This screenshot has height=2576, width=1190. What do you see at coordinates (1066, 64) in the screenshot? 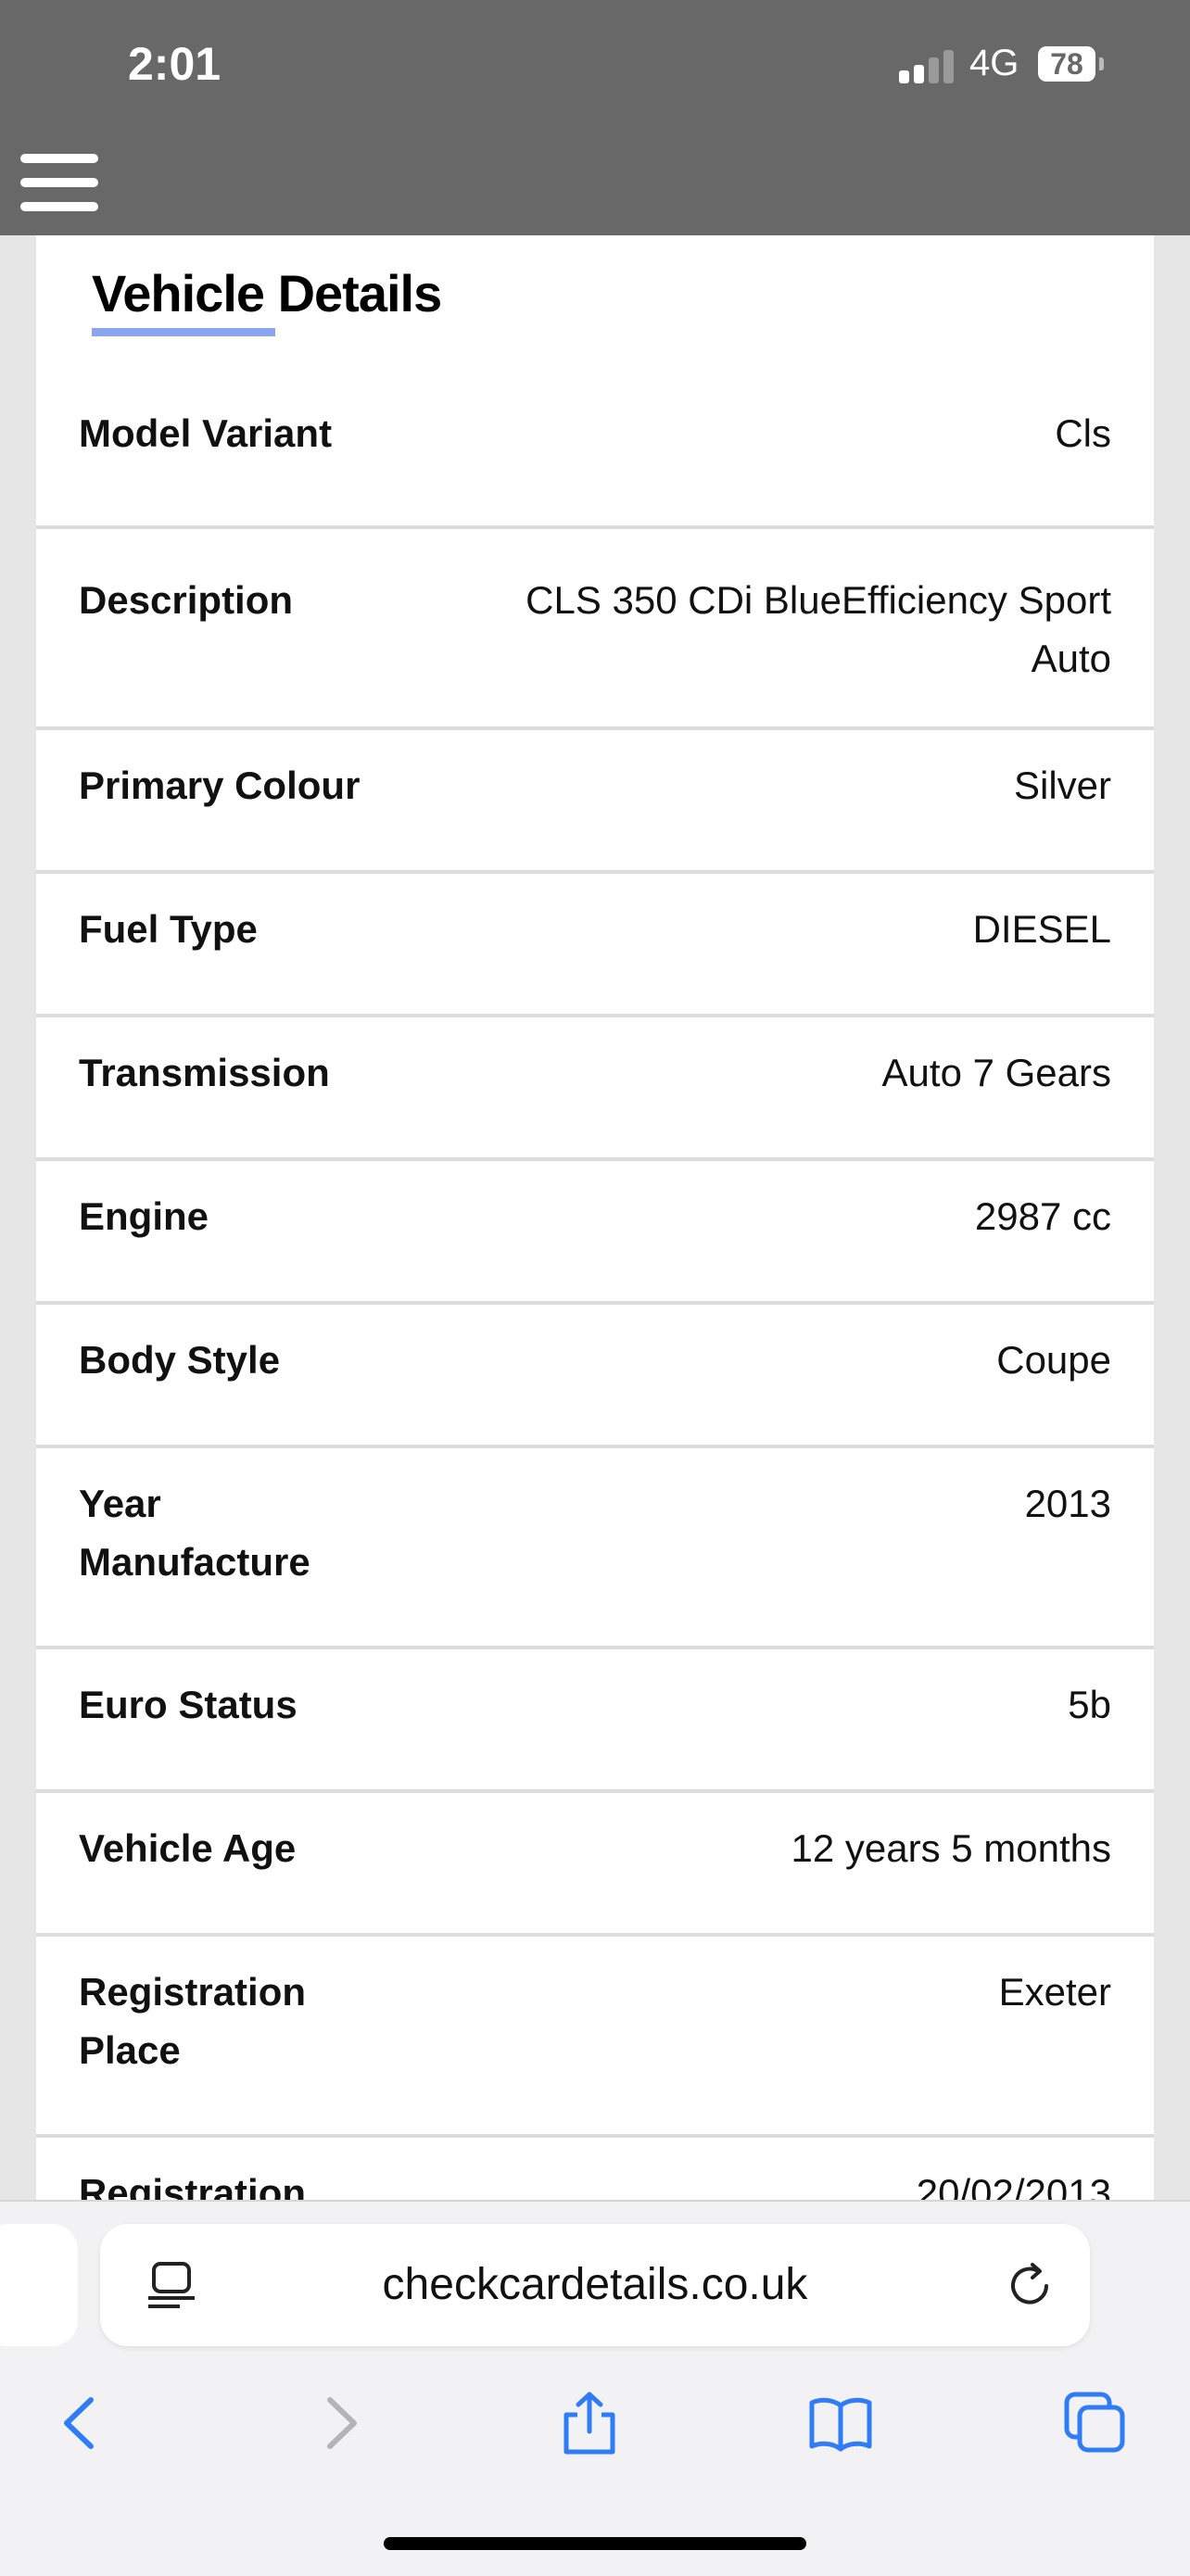
I see `battery-level: 78` at bounding box center [1066, 64].